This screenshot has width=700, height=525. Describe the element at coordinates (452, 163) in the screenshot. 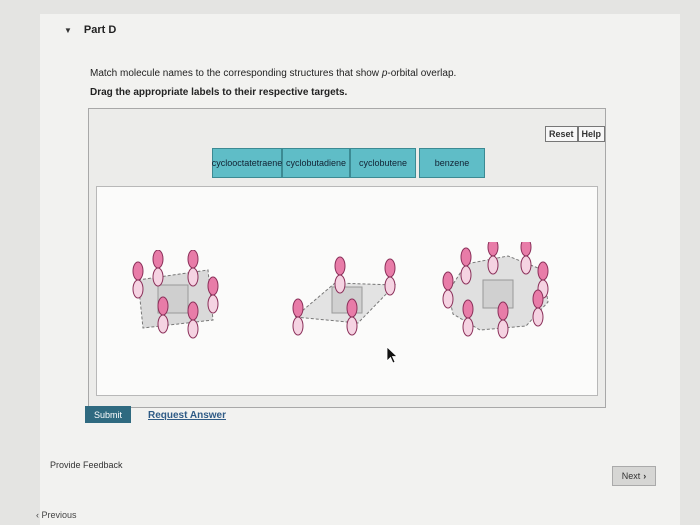

I see `label-benzene: benzene` at that location.